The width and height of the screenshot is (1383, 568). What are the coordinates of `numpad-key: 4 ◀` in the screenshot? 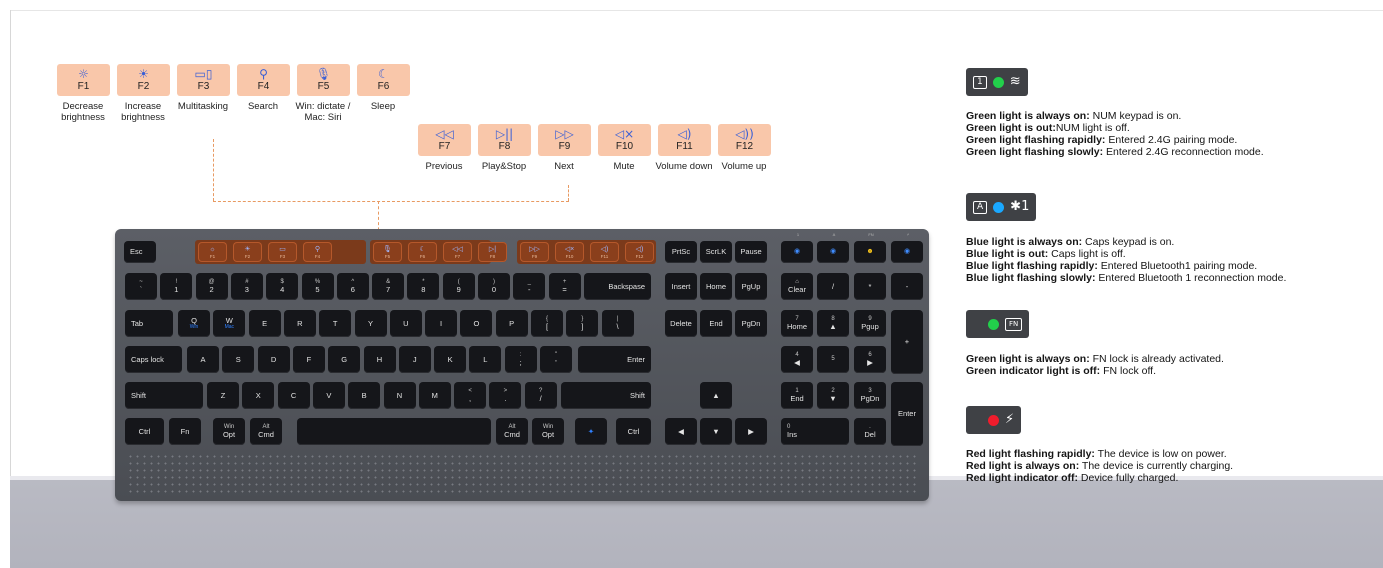 It's located at (797, 359).